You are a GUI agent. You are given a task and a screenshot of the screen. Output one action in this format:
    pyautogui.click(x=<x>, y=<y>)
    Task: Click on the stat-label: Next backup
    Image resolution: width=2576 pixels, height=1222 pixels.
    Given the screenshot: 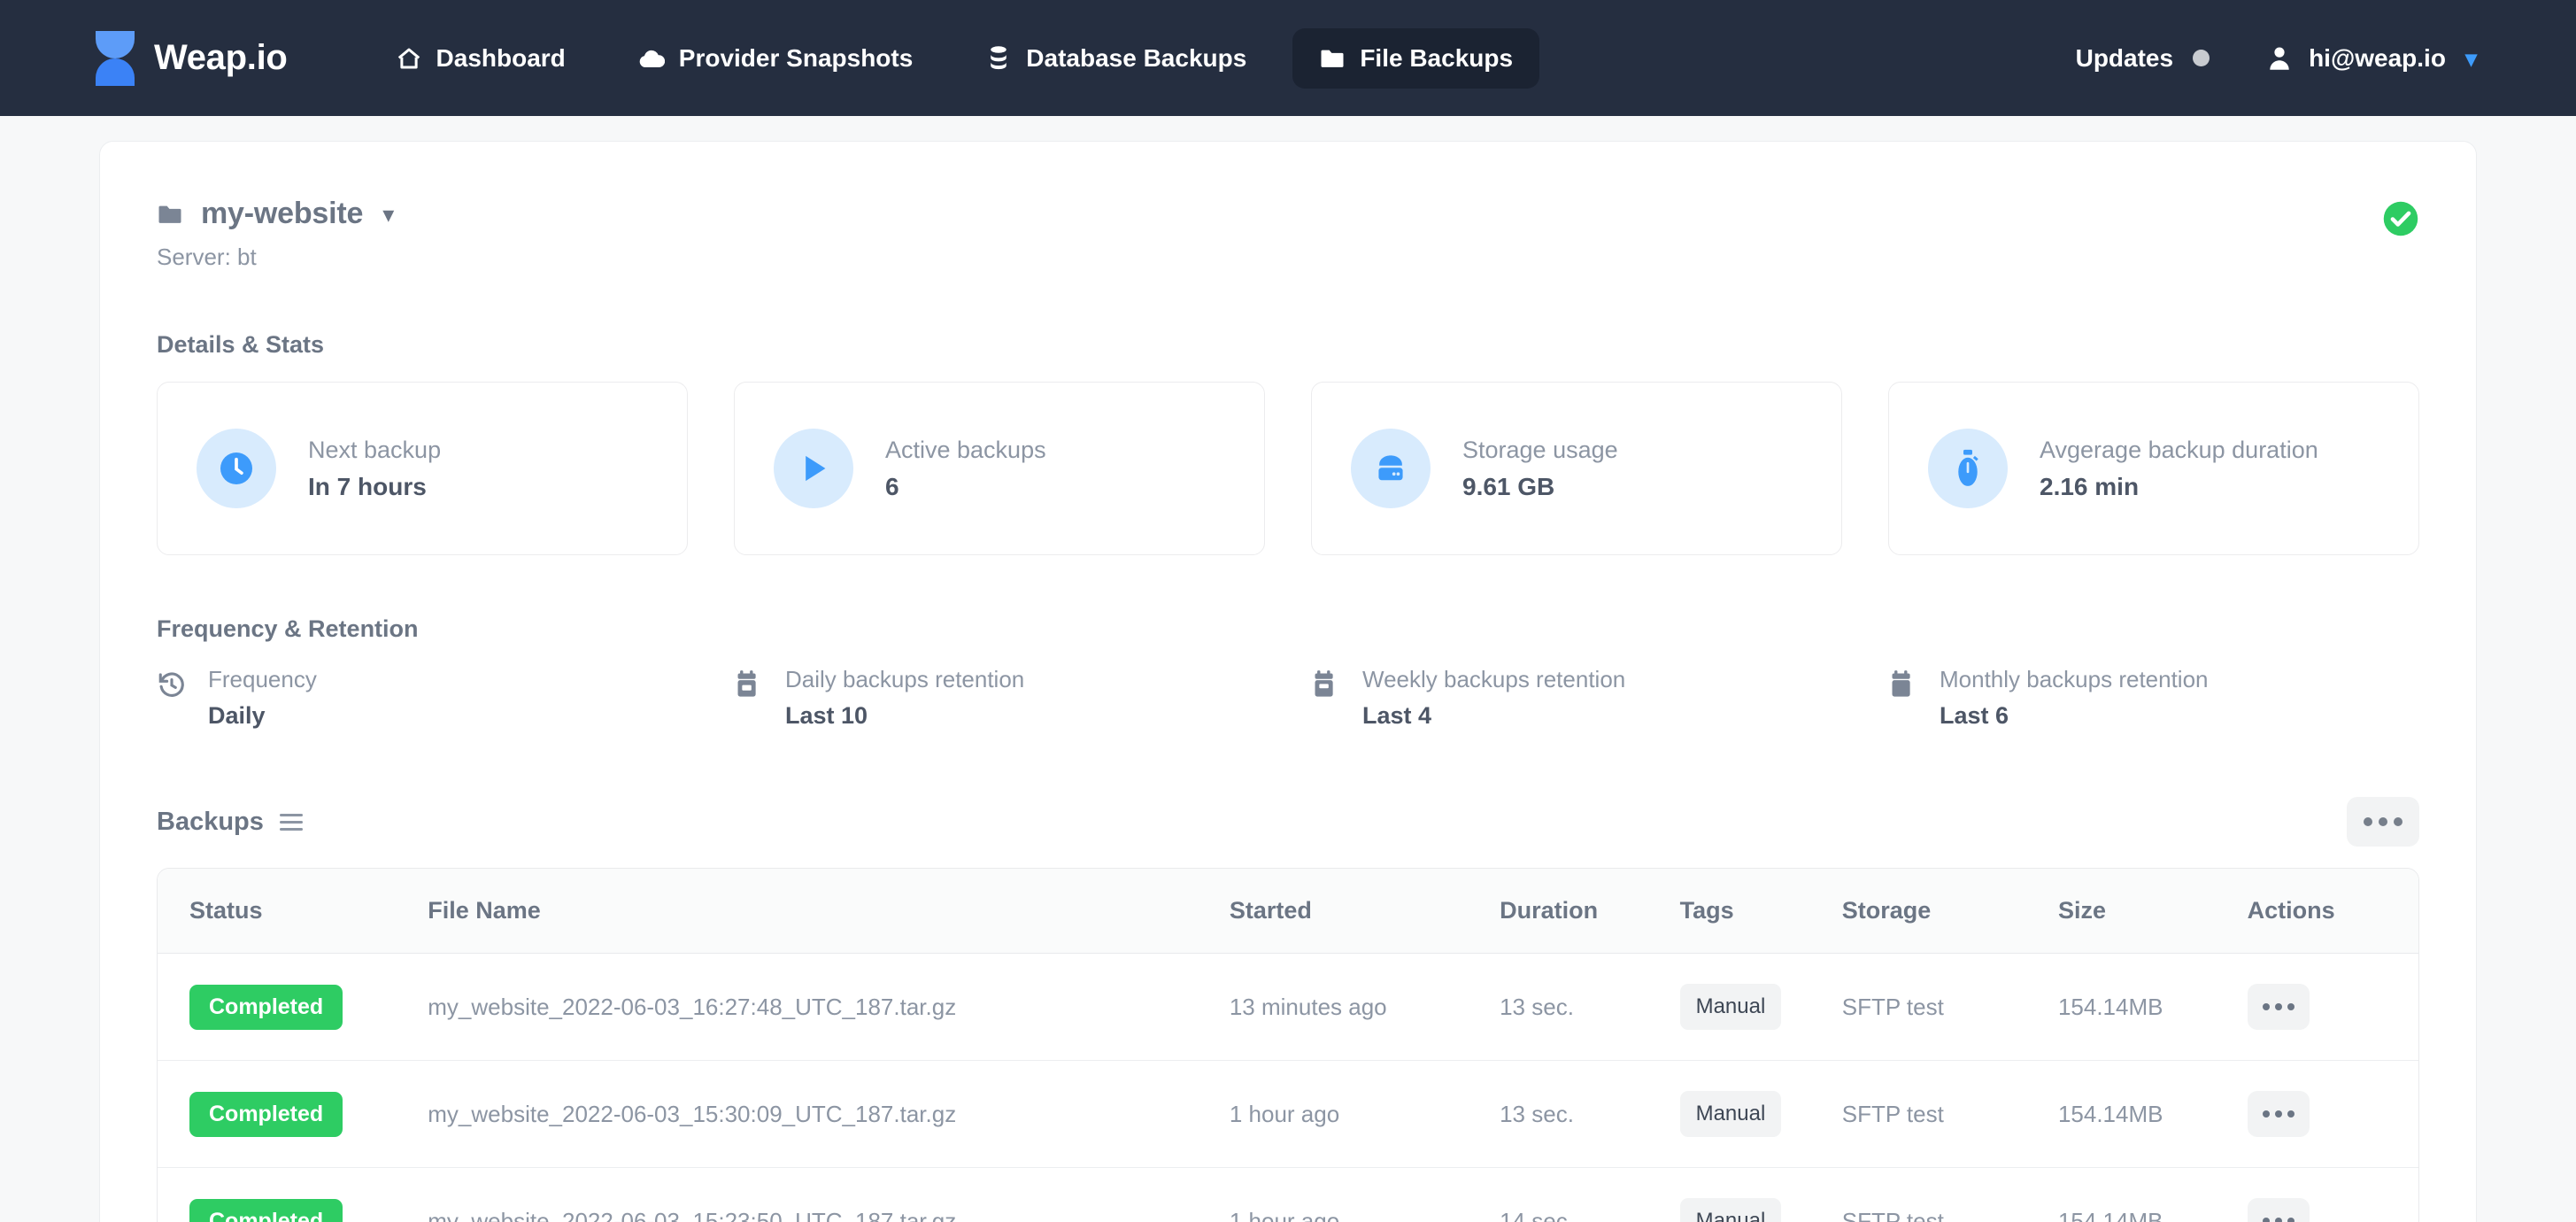 What is the action you would take?
    pyautogui.click(x=375, y=449)
    